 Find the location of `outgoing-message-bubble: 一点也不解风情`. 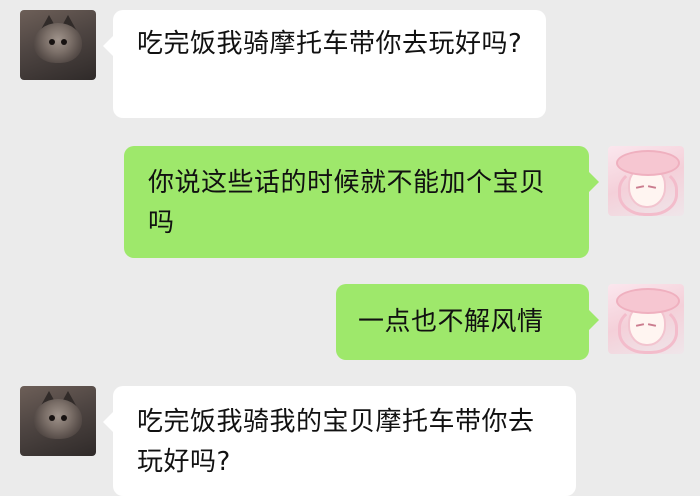

outgoing-message-bubble: 一点也不解风情 is located at coordinates (467, 322).